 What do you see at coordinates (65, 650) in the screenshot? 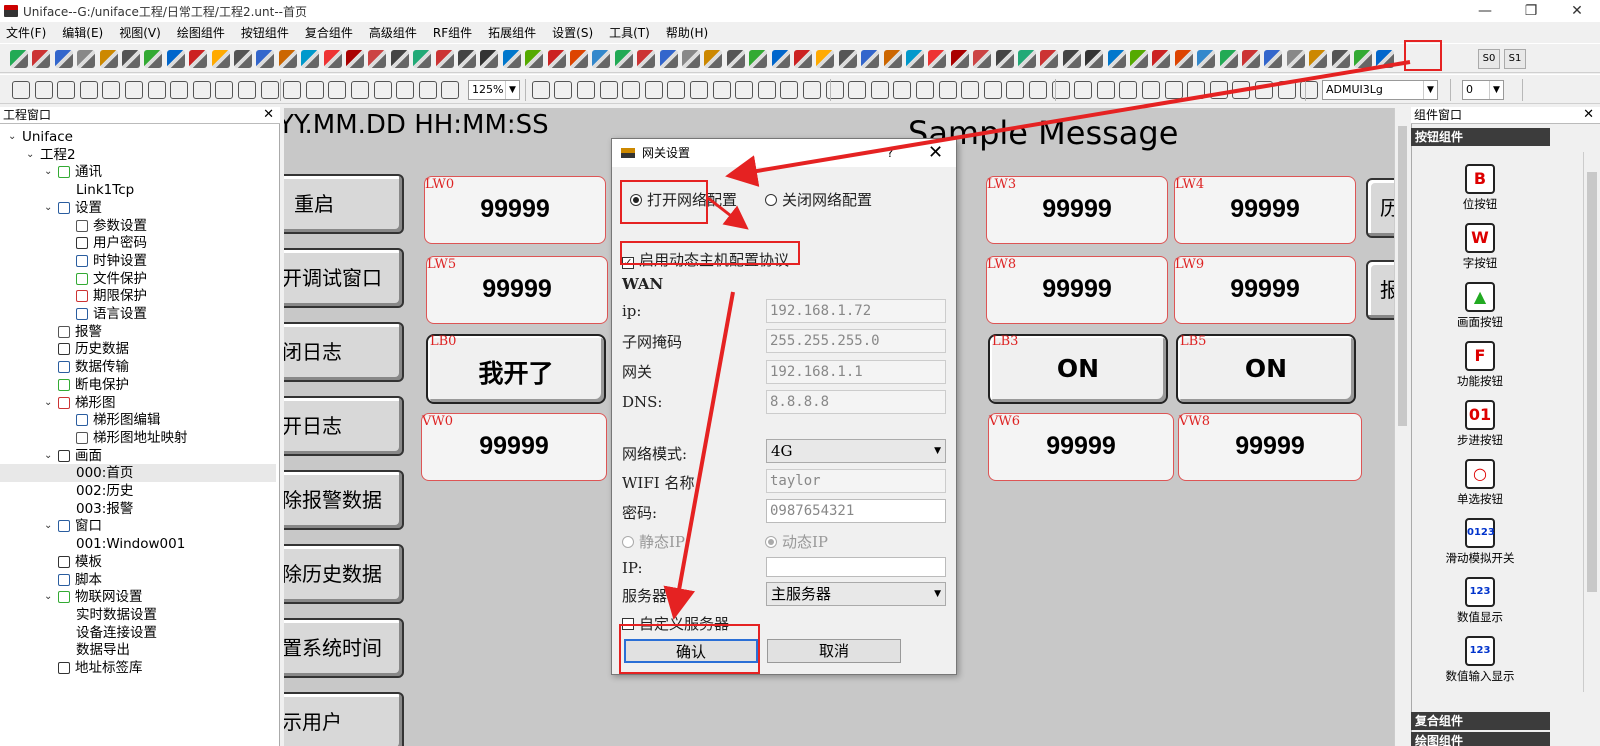
I see `tree-item: 数据导出` at bounding box center [65, 650].